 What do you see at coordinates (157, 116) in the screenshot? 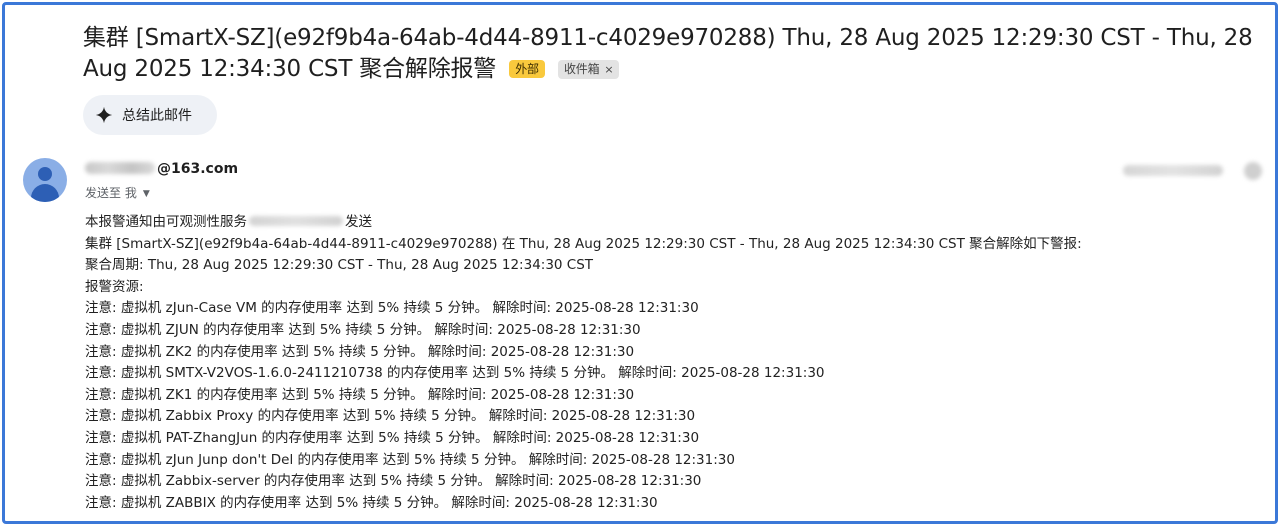
I see `summarize-label: 总结此邮件` at bounding box center [157, 116].